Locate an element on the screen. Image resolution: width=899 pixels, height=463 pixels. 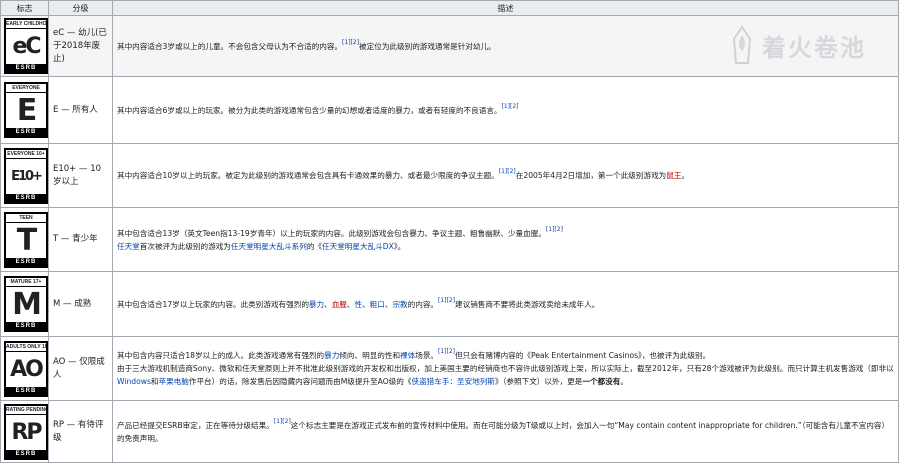
sex-link: 性 is located at coordinates (358, 304).